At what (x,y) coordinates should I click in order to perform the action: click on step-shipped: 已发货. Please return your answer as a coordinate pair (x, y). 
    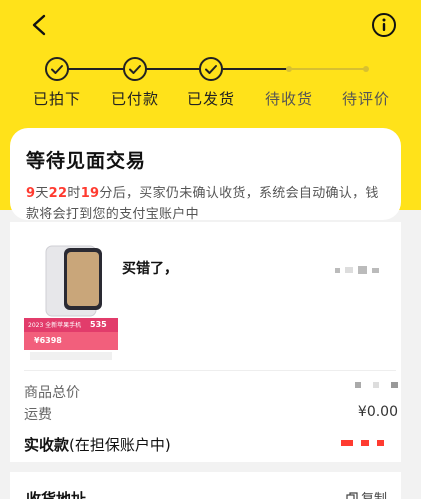
    Looking at the image, I should click on (211, 81).